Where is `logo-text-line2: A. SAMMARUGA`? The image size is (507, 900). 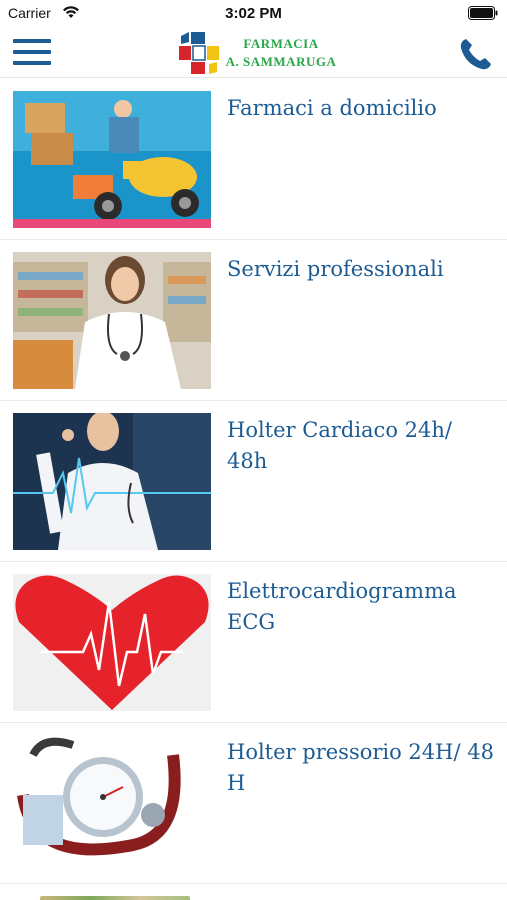
logo-text-line2: A. SAMMARUGA is located at coordinates (281, 61).